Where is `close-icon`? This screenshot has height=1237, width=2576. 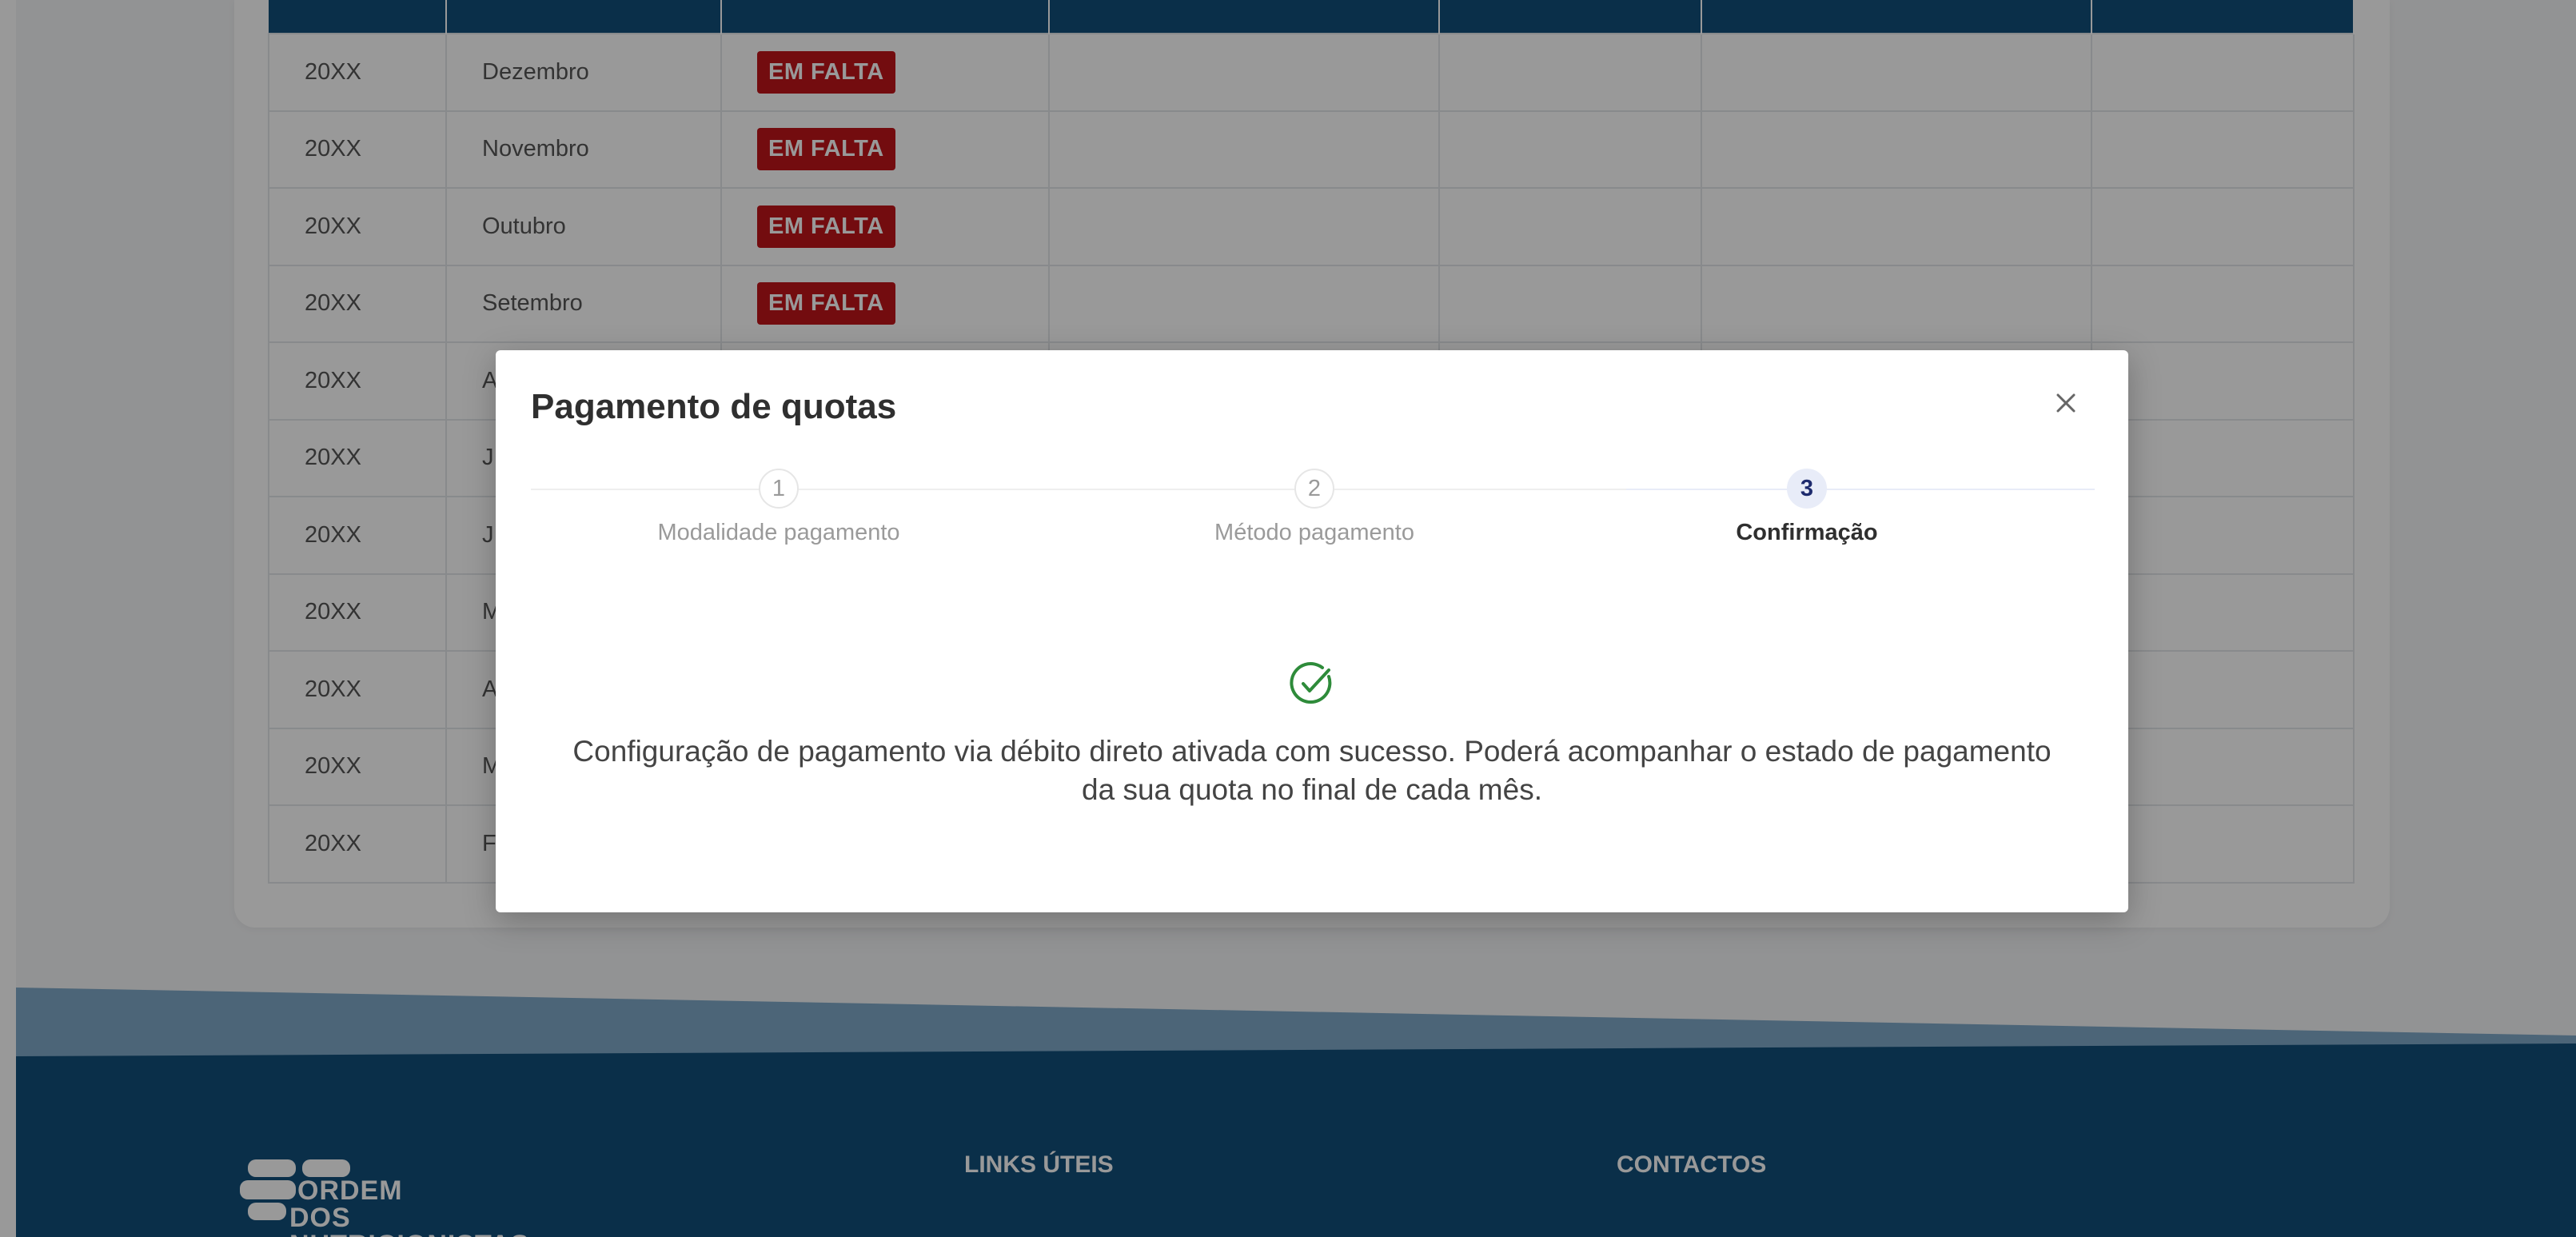
close-icon is located at coordinates (2066, 403).